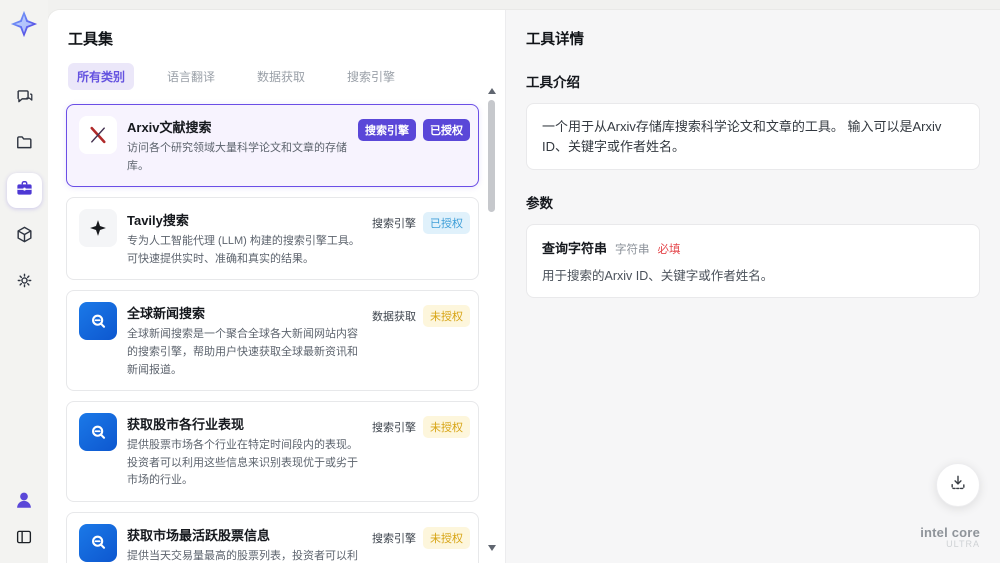  Describe the element at coordinates (491, 319) in the screenshot. I see `list-scrollbar` at that location.